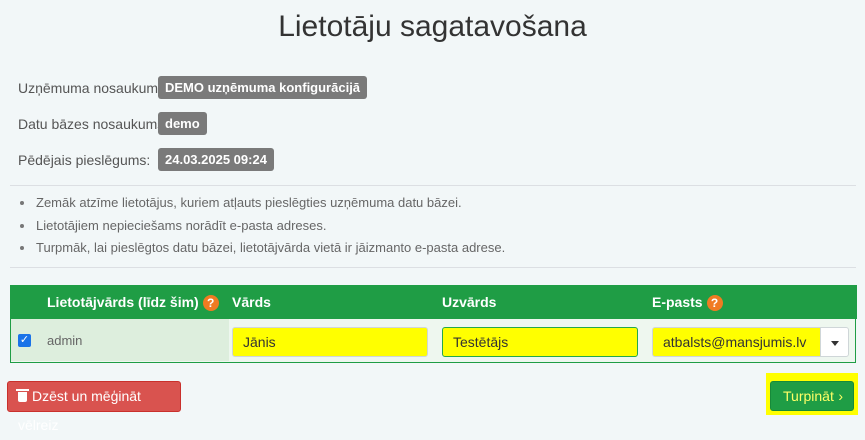 Image resolution: width=865 pixels, height=440 pixels. Describe the element at coordinates (677, 302) in the screenshot. I see `email-header-label: E-pasts` at that location.